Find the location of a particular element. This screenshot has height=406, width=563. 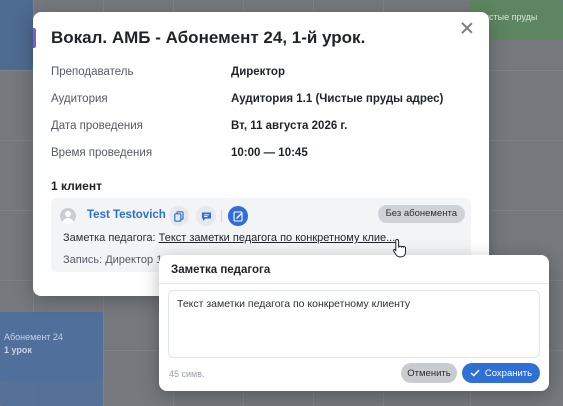

info-value: Директор is located at coordinates (258, 72).